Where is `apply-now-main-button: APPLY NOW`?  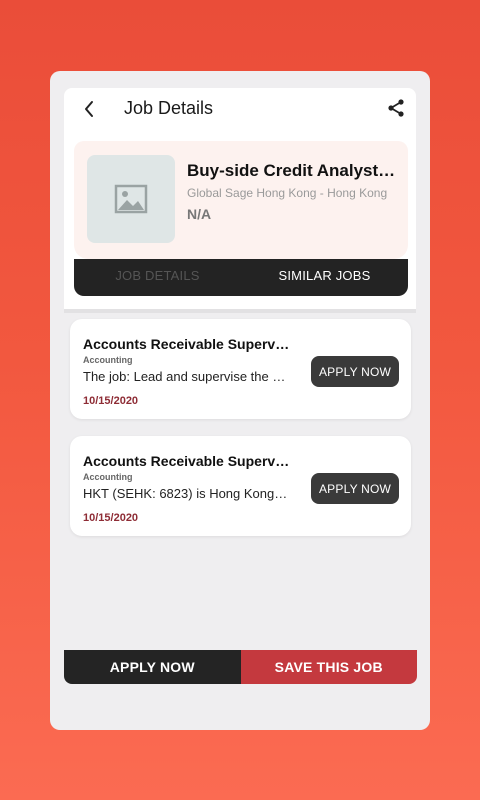
apply-now-main-button: APPLY NOW is located at coordinates (152, 667).